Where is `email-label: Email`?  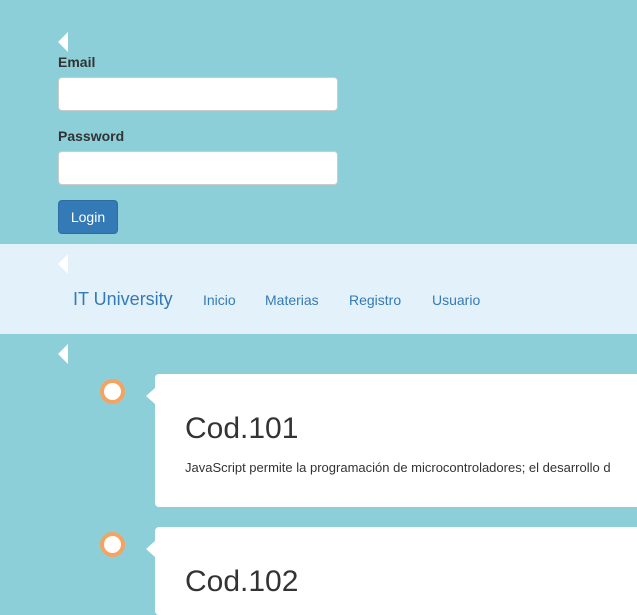
email-label: Email is located at coordinates (77, 62).